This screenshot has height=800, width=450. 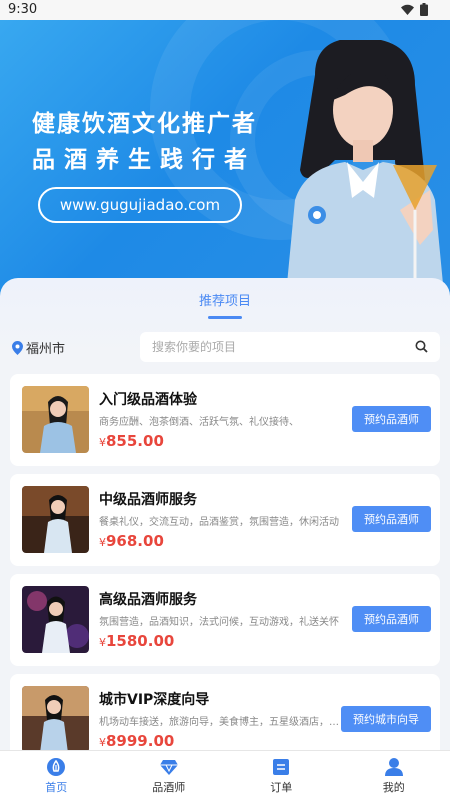 I want to click on location-label: 福州市, so click(x=46, y=349).